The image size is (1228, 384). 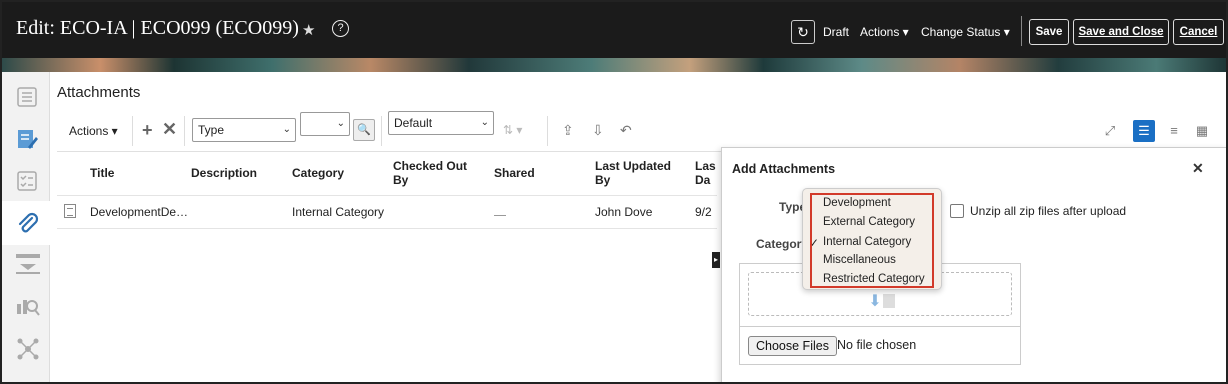 What do you see at coordinates (1121, 32) in the screenshot?
I see `save-and-close-button: Save and Close` at bounding box center [1121, 32].